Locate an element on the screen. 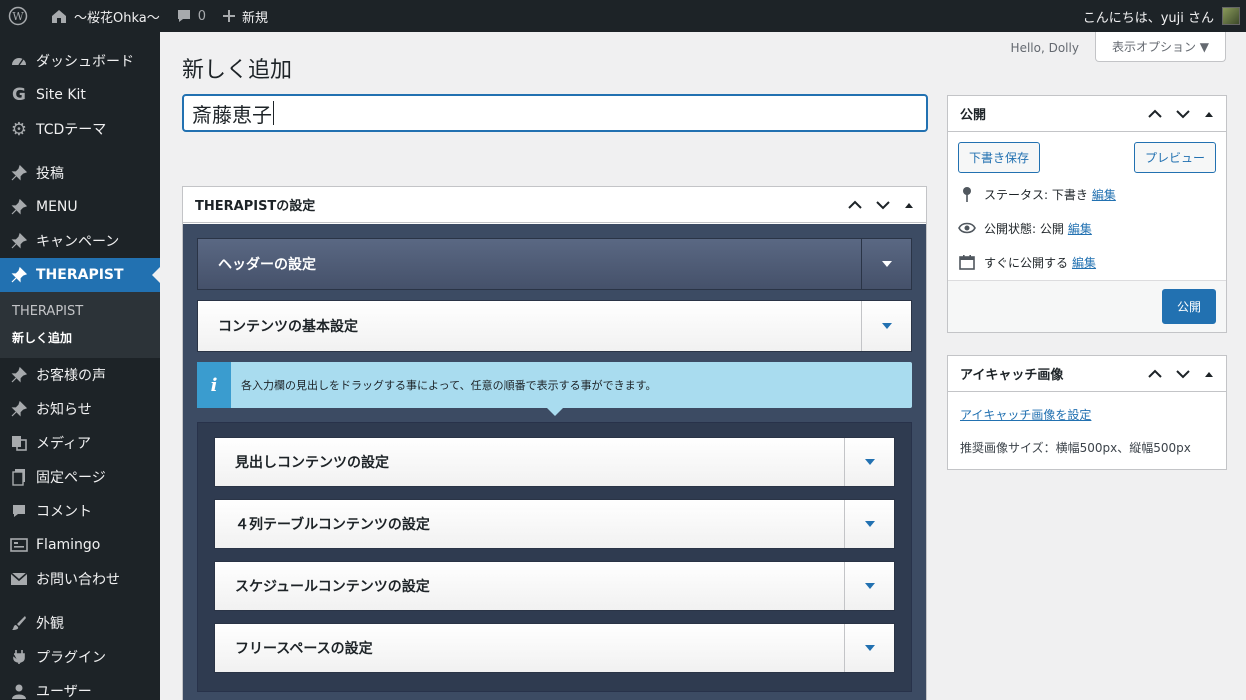  featured-box-header: アイキャッチ画像 is located at coordinates (1087, 374).